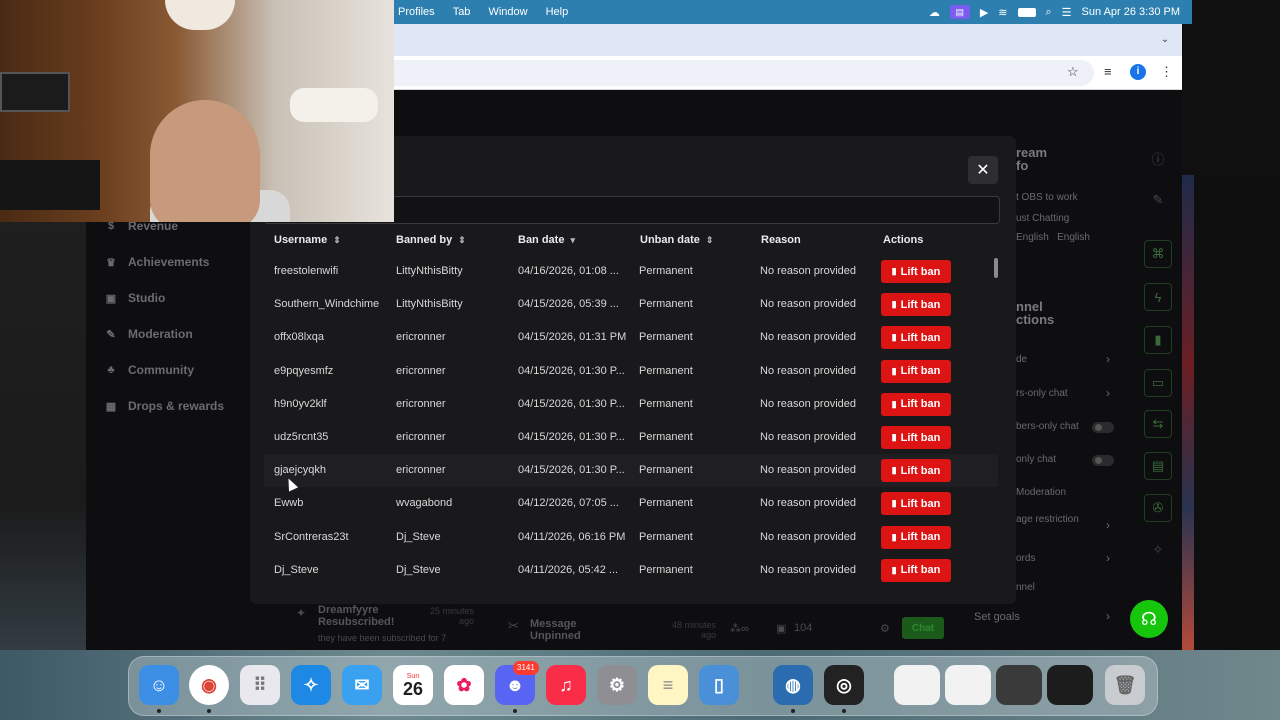  Describe the element at coordinates (1158, 424) in the screenshot. I see `raid-icon: ⇆` at that location.